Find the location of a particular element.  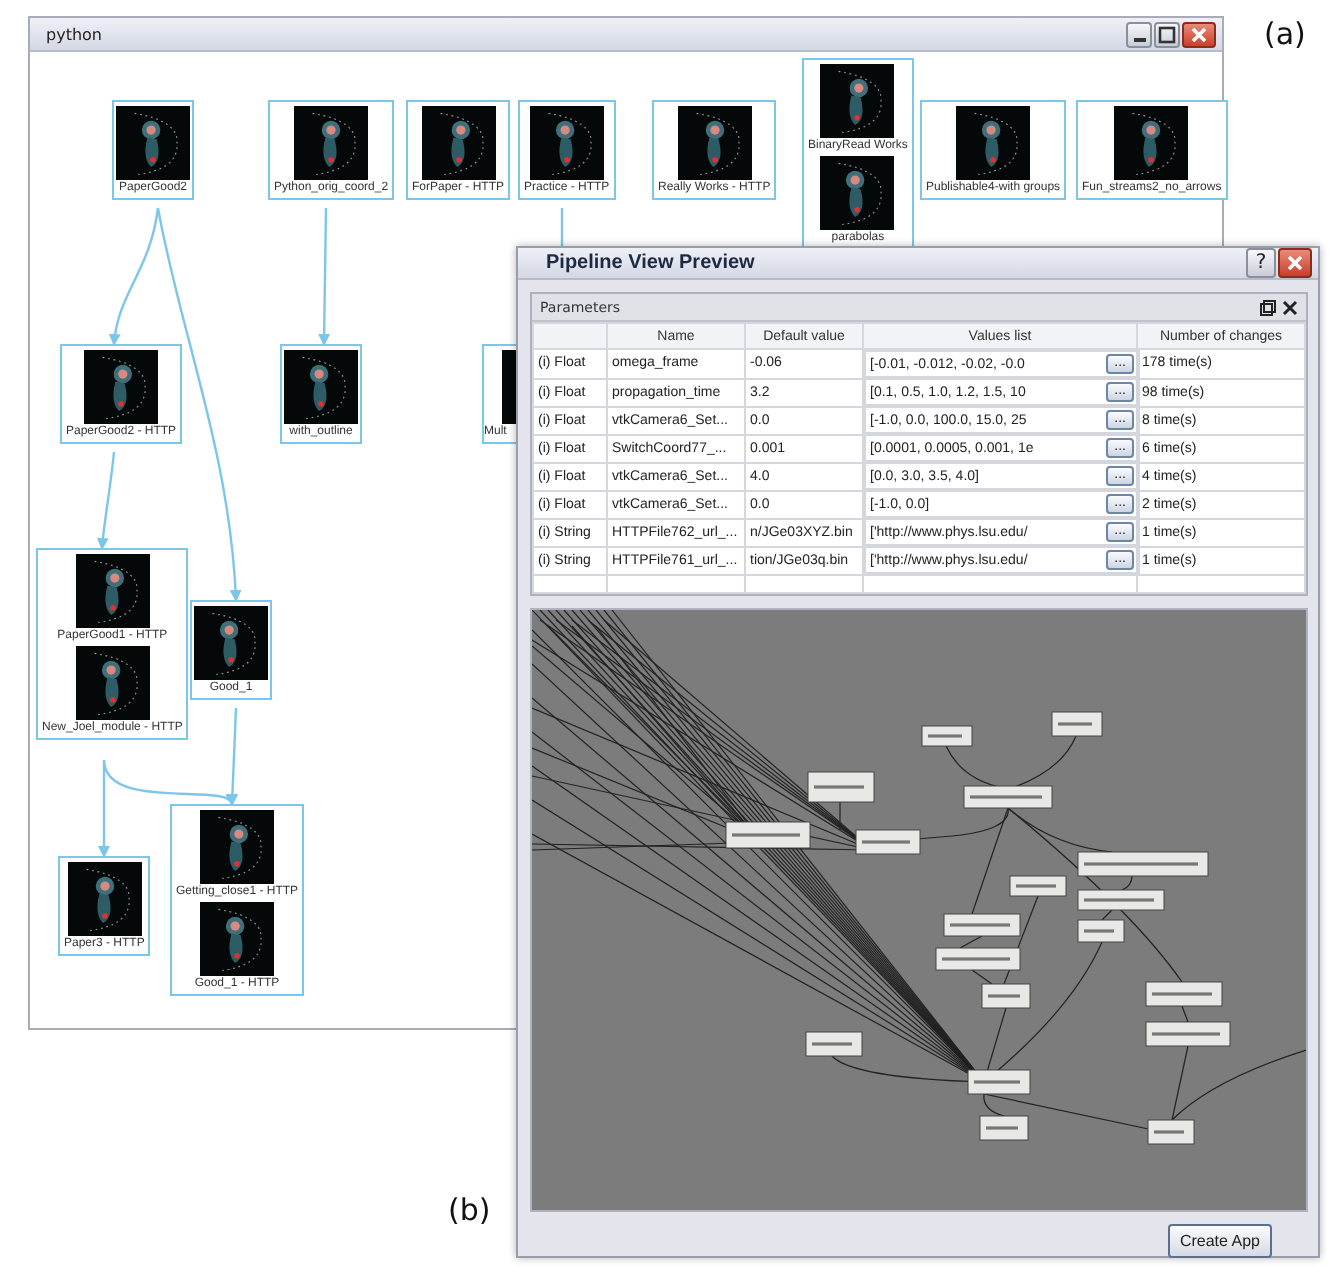

panel-label: (a) is located at coordinates (1285, 34).